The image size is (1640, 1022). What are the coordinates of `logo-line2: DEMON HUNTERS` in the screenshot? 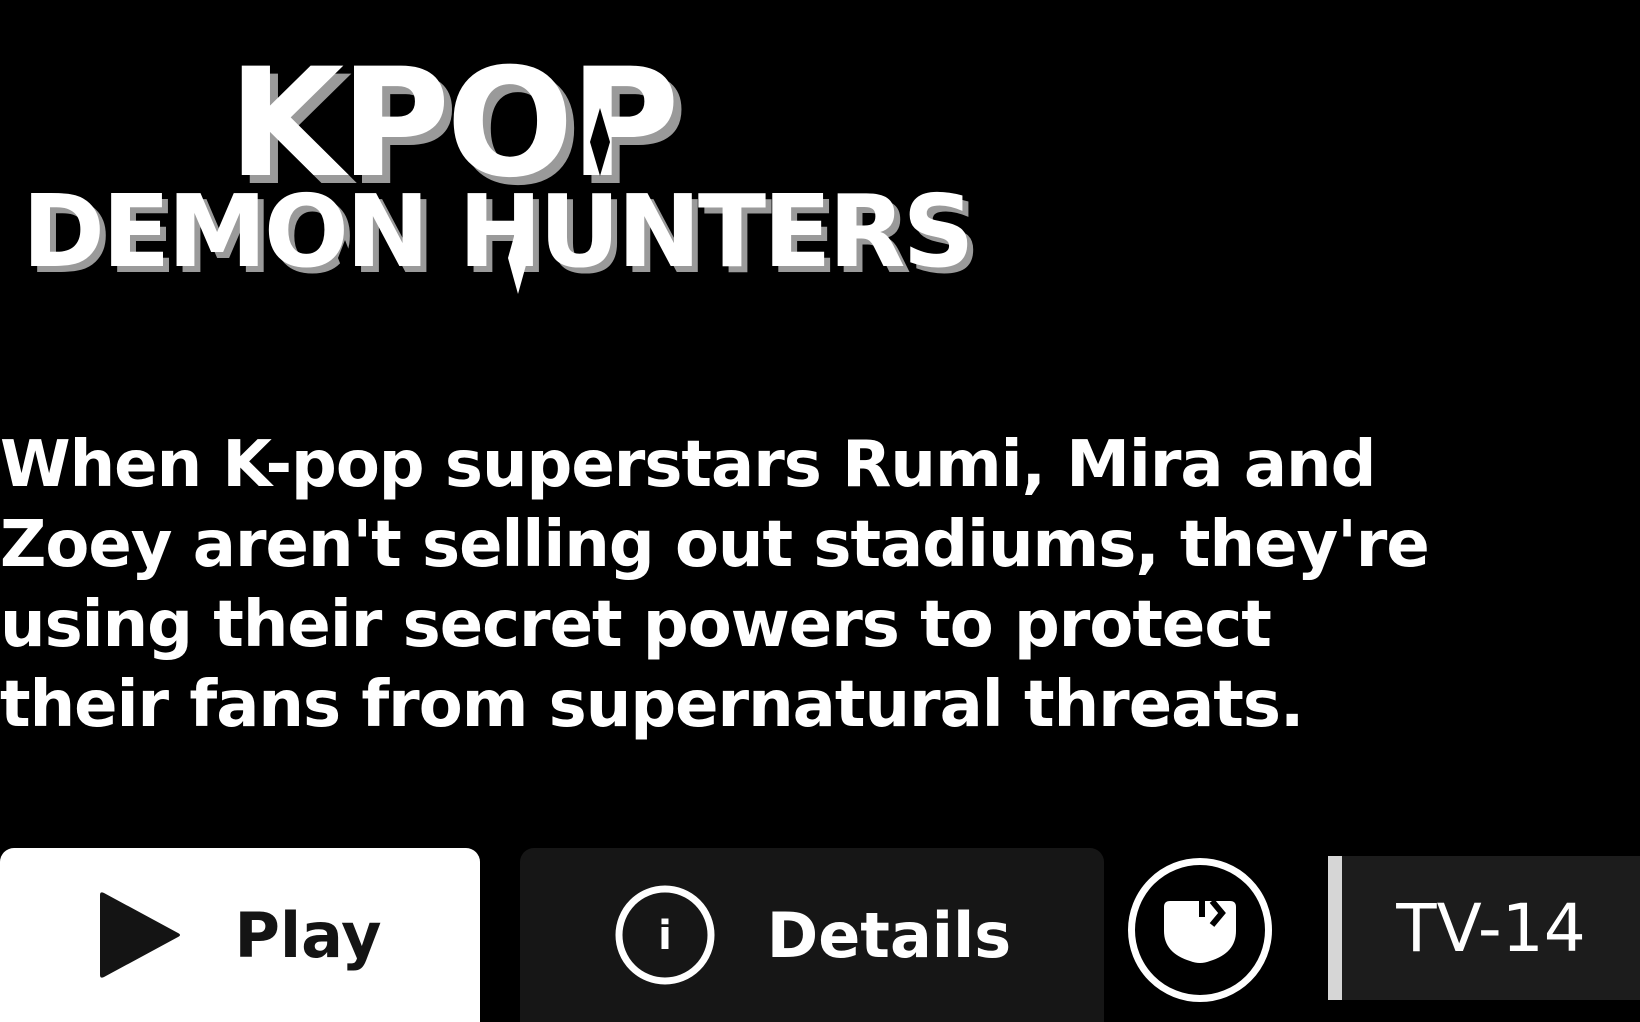 It's located at (496, 231).